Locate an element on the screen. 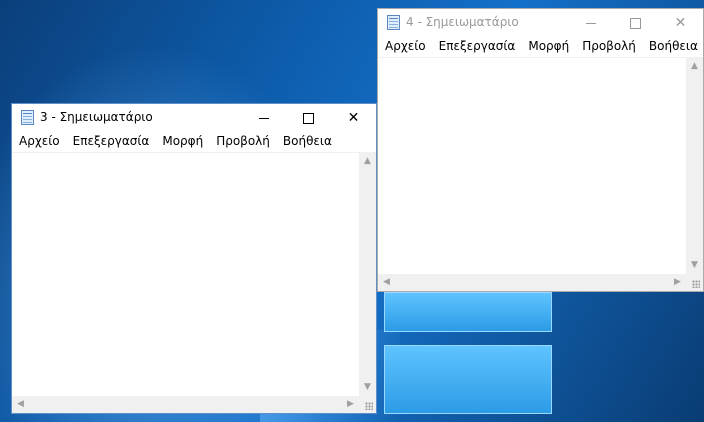 The image size is (704, 422). window-title: 3 - Σημειωματάριο is located at coordinates (96, 117).